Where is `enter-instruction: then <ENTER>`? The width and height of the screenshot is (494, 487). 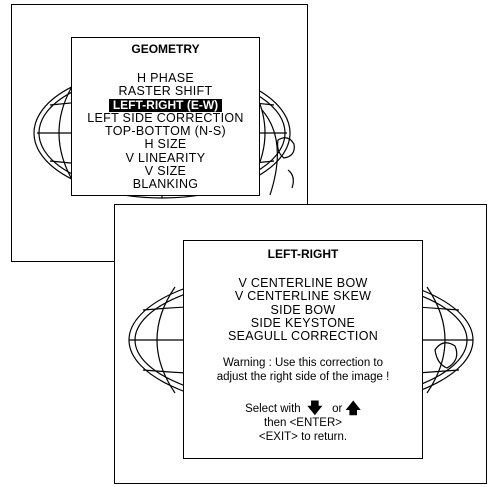
enter-instruction: then <ENTER> is located at coordinates (303, 423).